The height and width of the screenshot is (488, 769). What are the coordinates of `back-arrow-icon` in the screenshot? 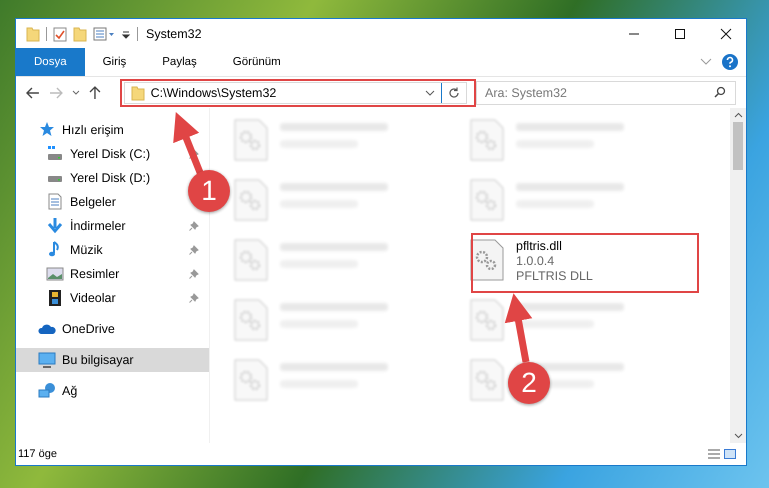 It's located at (33, 92).